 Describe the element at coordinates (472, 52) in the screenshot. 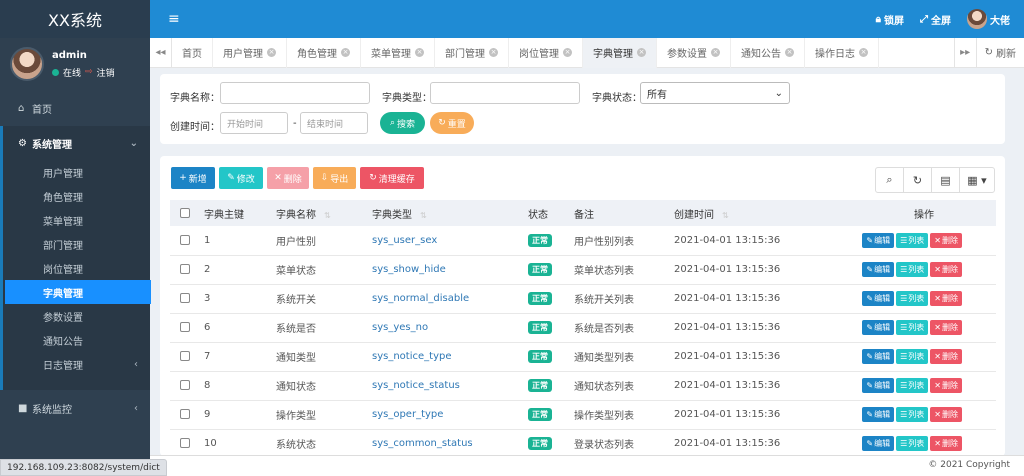

I see `tab-item: 部门管理 ×` at that location.